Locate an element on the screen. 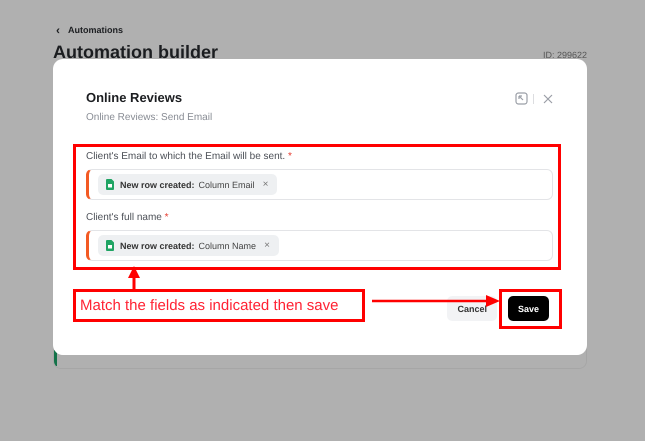 Image resolution: width=645 pixels, height=441 pixels. annotation-frame is located at coordinates (530, 309).